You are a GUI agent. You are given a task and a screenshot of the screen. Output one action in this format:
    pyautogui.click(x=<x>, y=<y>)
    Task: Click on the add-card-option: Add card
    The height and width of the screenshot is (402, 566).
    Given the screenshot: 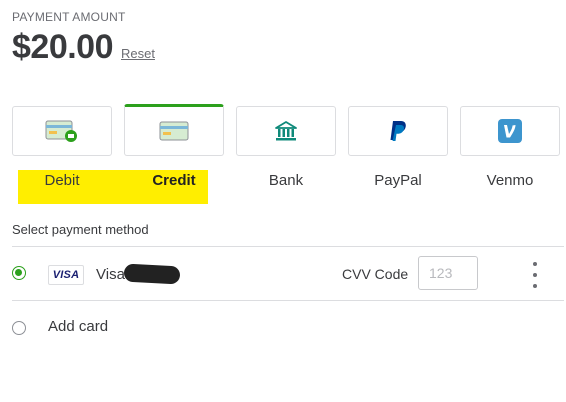 What is the action you would take?
    pyautogui.click(x=78, y=326)
    